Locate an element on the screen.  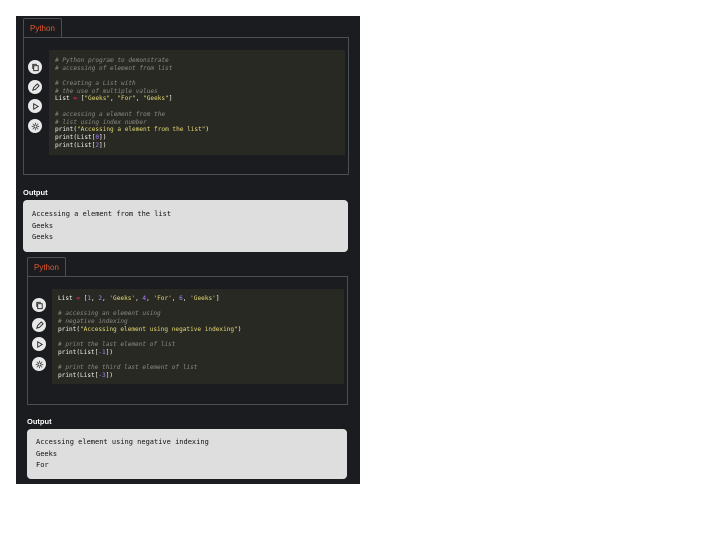
code-line: print(List[-1]) is located at coordinates (198, 353).